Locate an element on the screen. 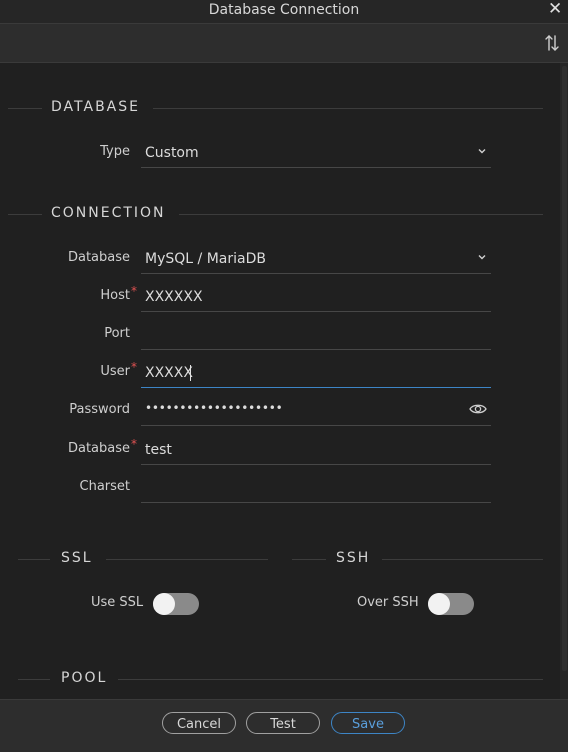 The width and height of the screenshot is (568, 752). user-row: User * XXXXX is located at coordinates (284, 373).